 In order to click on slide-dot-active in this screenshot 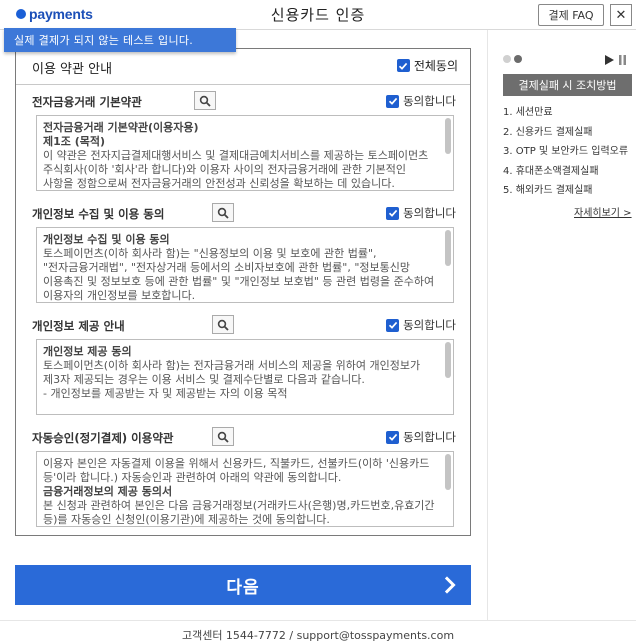, I will do `click(518, 59)`.